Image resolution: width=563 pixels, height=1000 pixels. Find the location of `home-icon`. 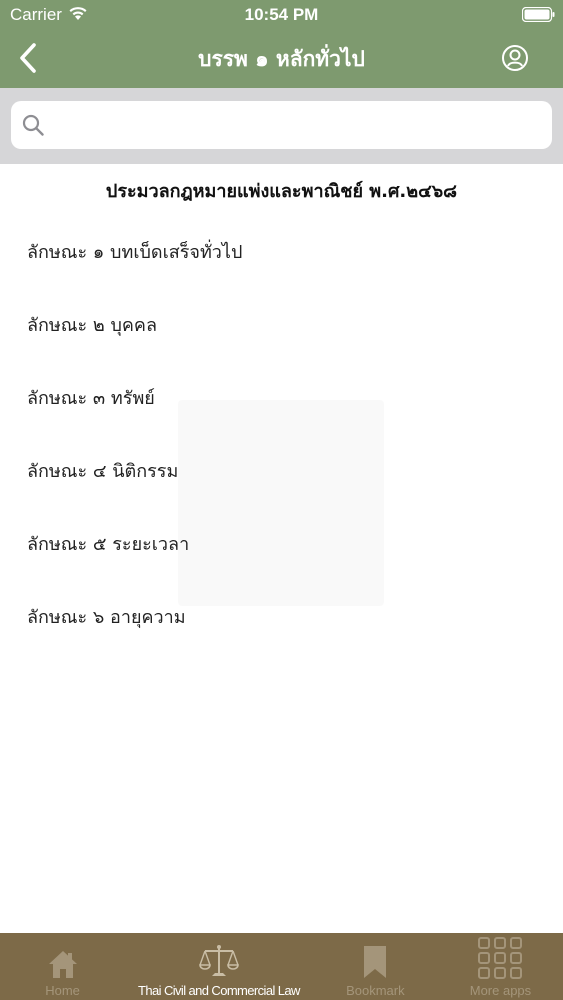

home-icon is located at coordinates (62, 964).